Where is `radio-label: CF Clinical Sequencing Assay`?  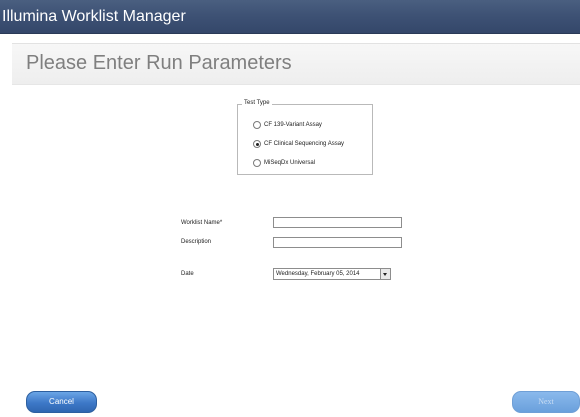 radio-label: CF Clinical Sequencing Assay is located at coordinates (304, 144).